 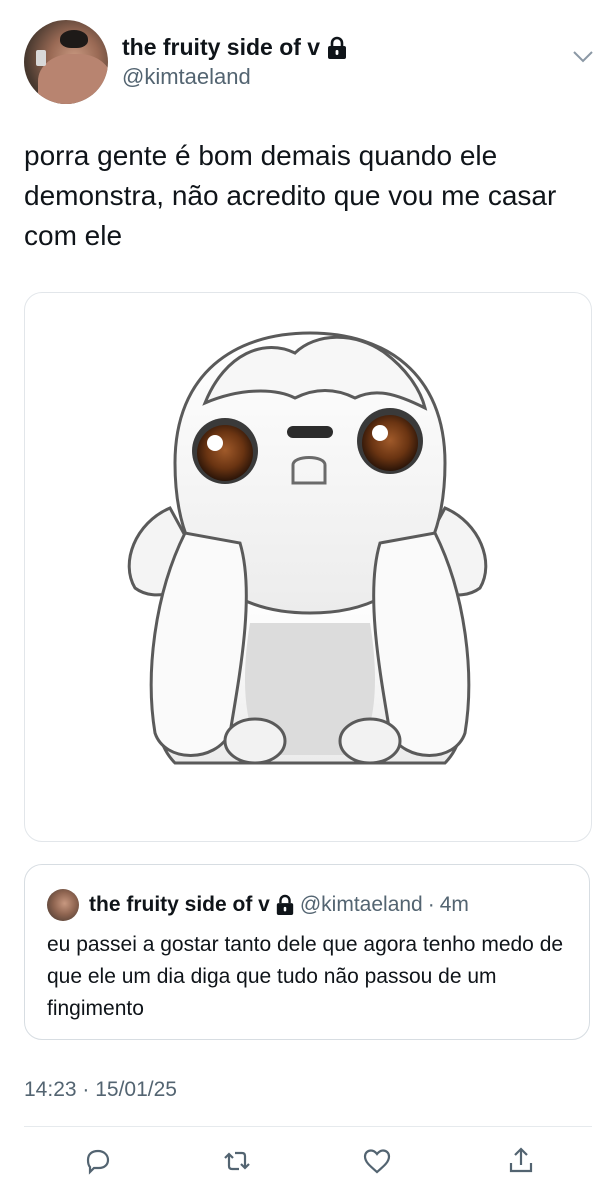 I want to click on tweet-timestamp: 14:23 · 15/01/25, so click(x=100, y=1090).